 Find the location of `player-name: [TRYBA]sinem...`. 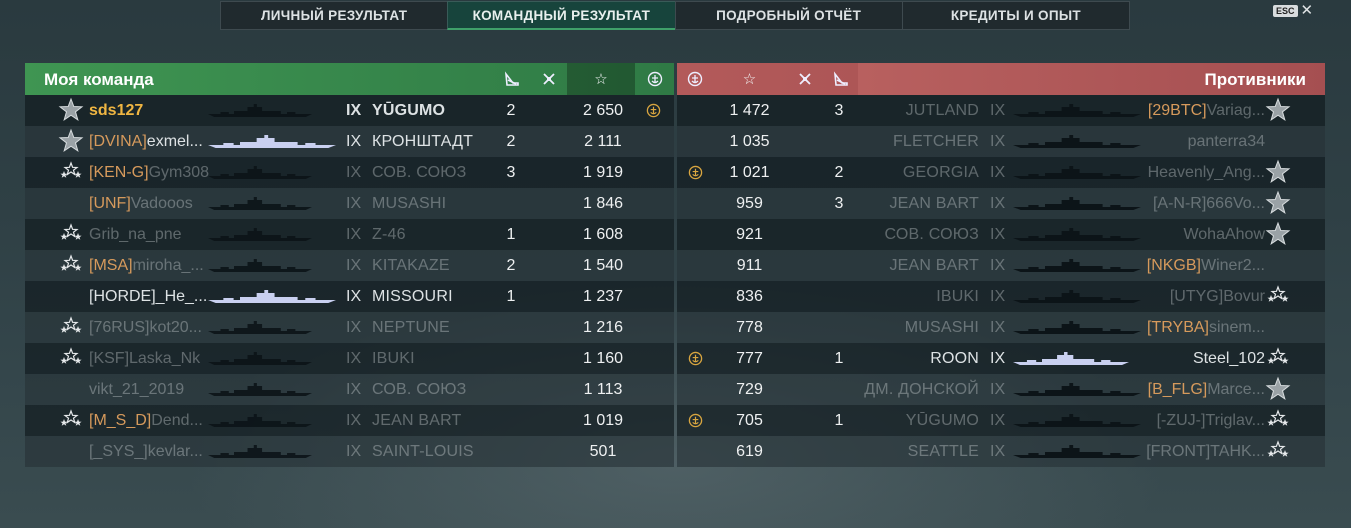

player-name: [TRYBA]sinem... is located at coordinates (1206, 327).